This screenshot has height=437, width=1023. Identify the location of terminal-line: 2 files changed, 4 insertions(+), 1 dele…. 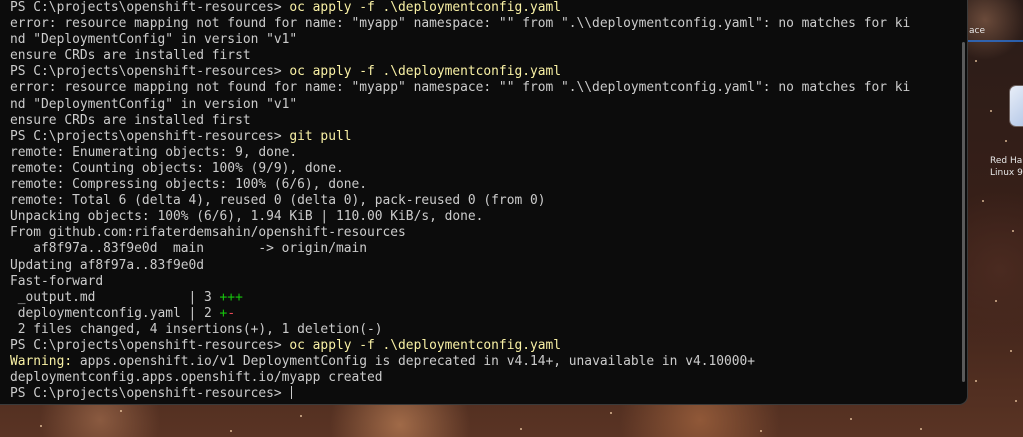
(488, 330).